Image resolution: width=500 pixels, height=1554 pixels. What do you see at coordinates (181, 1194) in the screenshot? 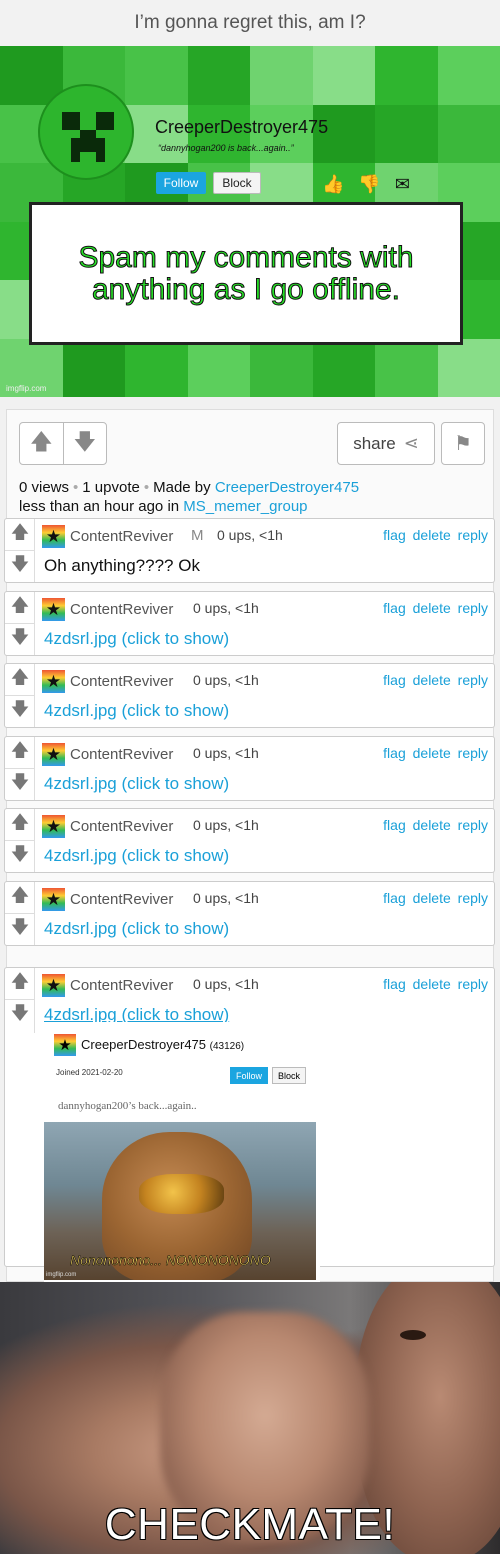
I see `visor` at bounding box center [181, 1194].